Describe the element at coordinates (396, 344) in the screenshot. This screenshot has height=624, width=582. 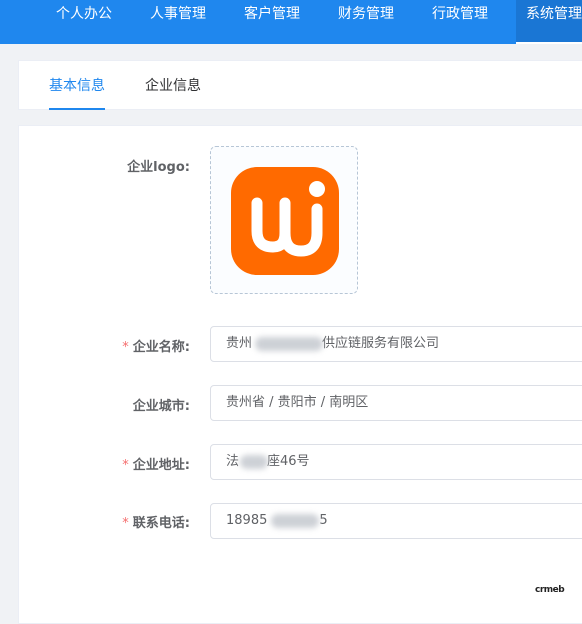
I see `company-name-input: 贵州 供应链服务有限公司` at that location.